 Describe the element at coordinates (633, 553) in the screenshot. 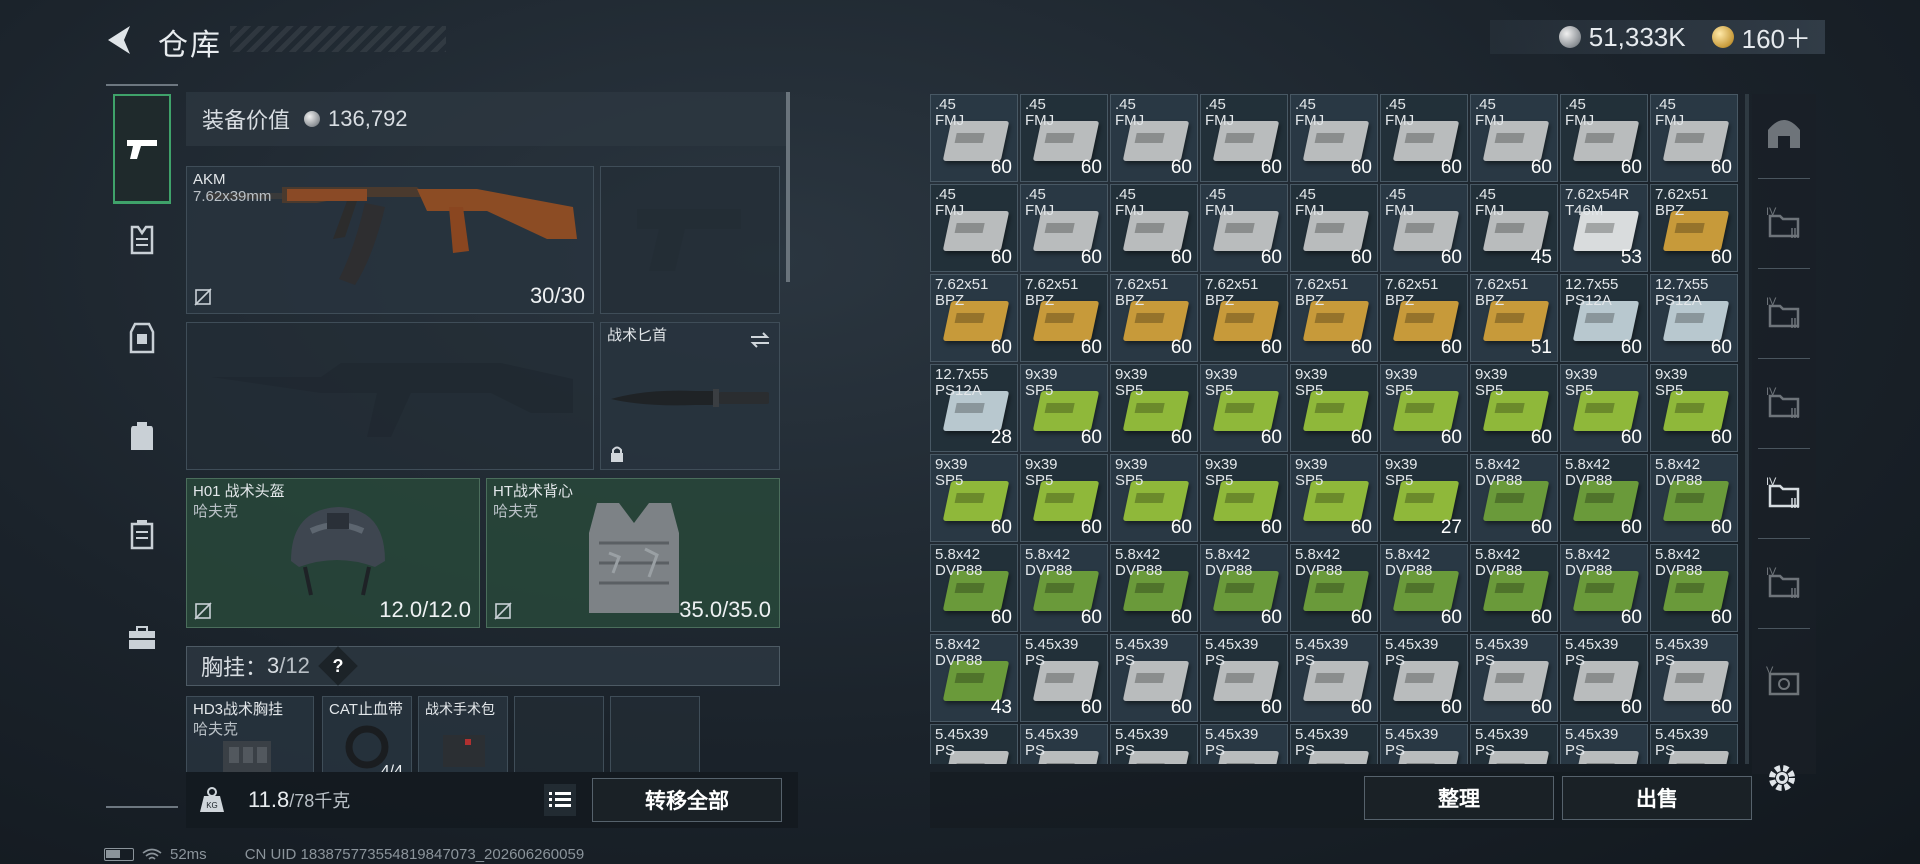

I see `vest-slot: HT战术背心 哈夫克 35.0/35.0` at that location.